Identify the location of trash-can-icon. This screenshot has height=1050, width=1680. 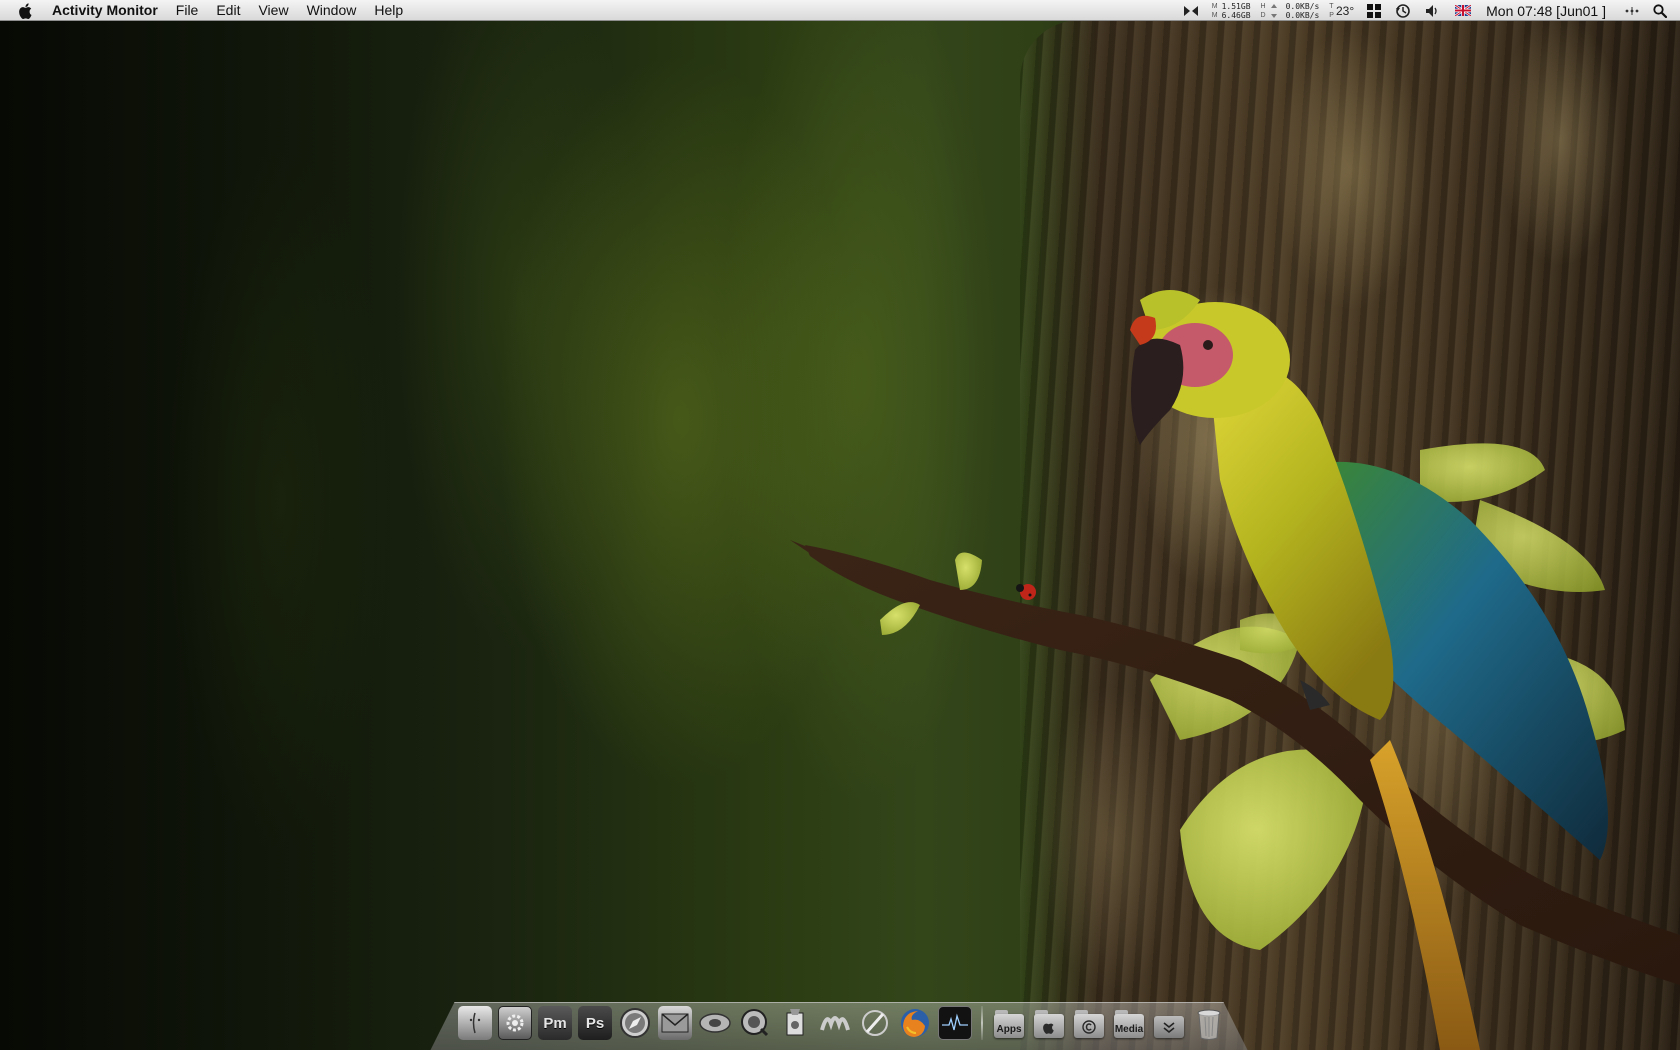
(1209, 1024).